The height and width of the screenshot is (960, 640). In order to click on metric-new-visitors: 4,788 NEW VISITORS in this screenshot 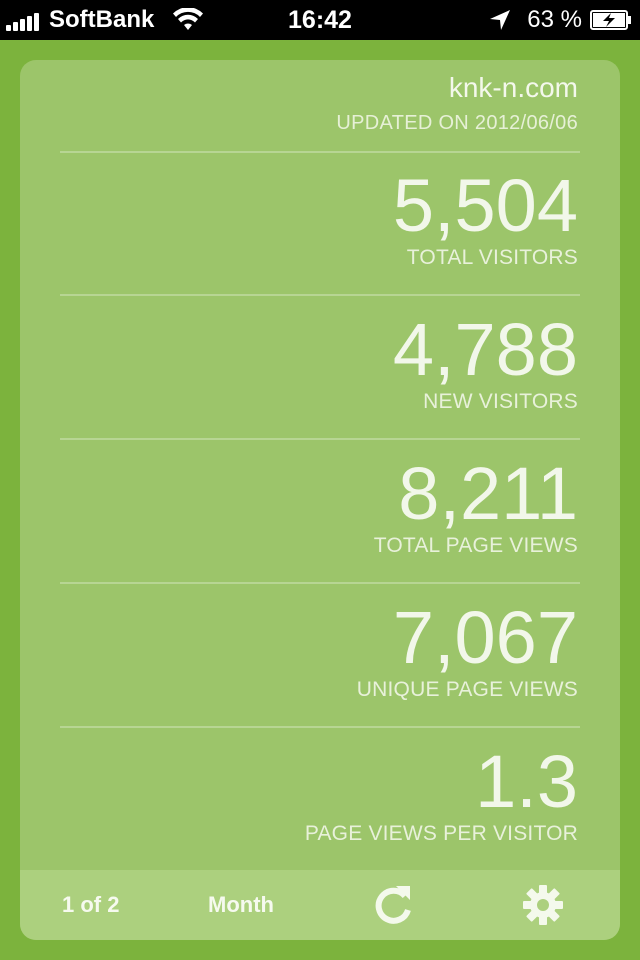, I will do `click(320, 368)`.